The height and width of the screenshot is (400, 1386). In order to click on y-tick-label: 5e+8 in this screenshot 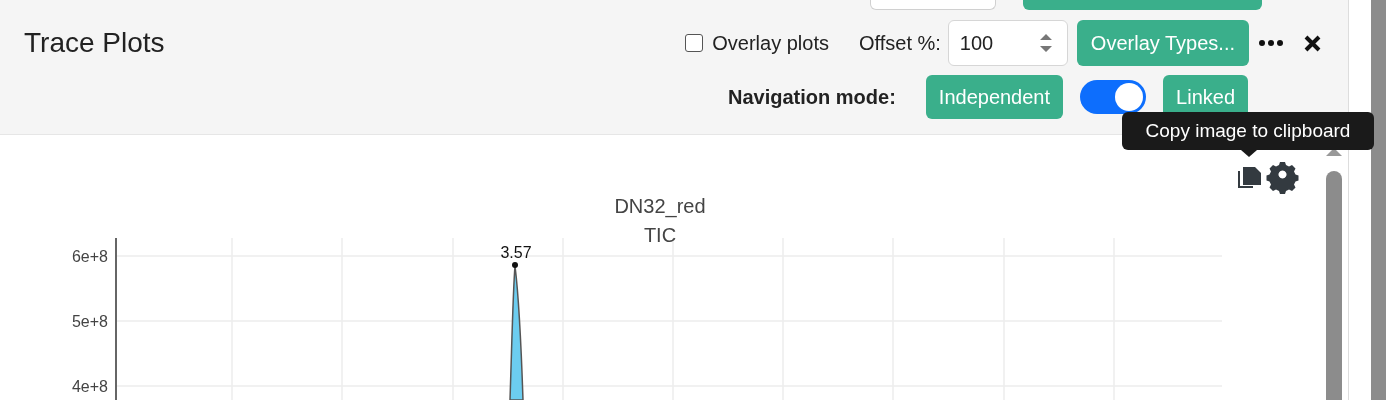, I will do `click(89, 321)`.